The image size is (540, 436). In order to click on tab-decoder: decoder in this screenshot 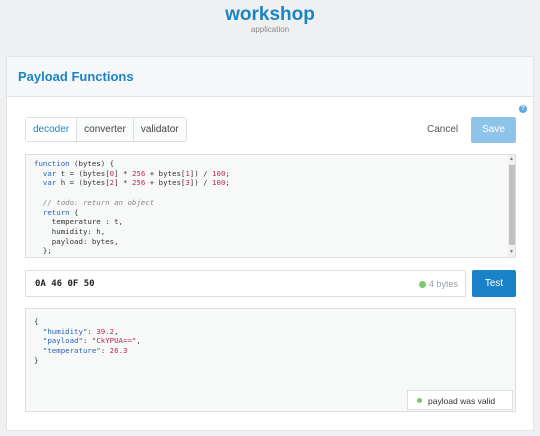, I will do `click(52, 129)`.